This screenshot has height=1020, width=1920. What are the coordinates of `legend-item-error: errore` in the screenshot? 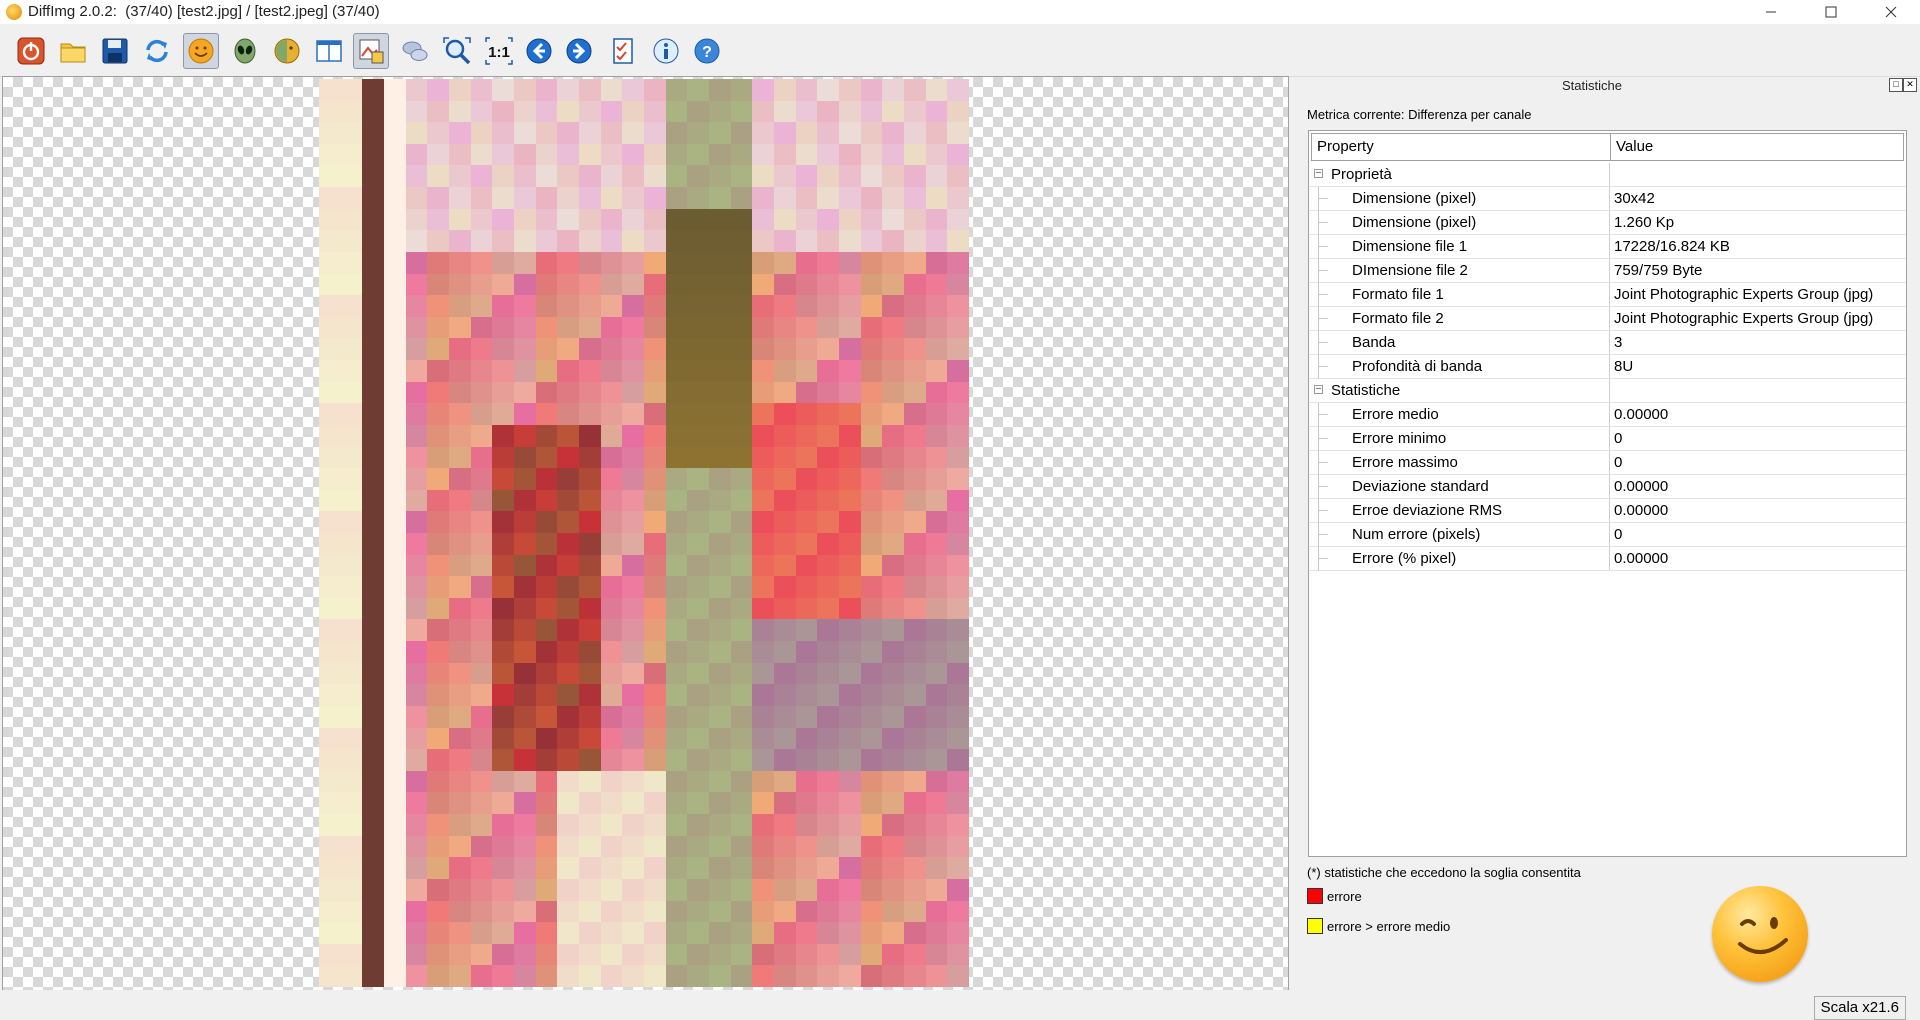 It's located at (1334, 896).